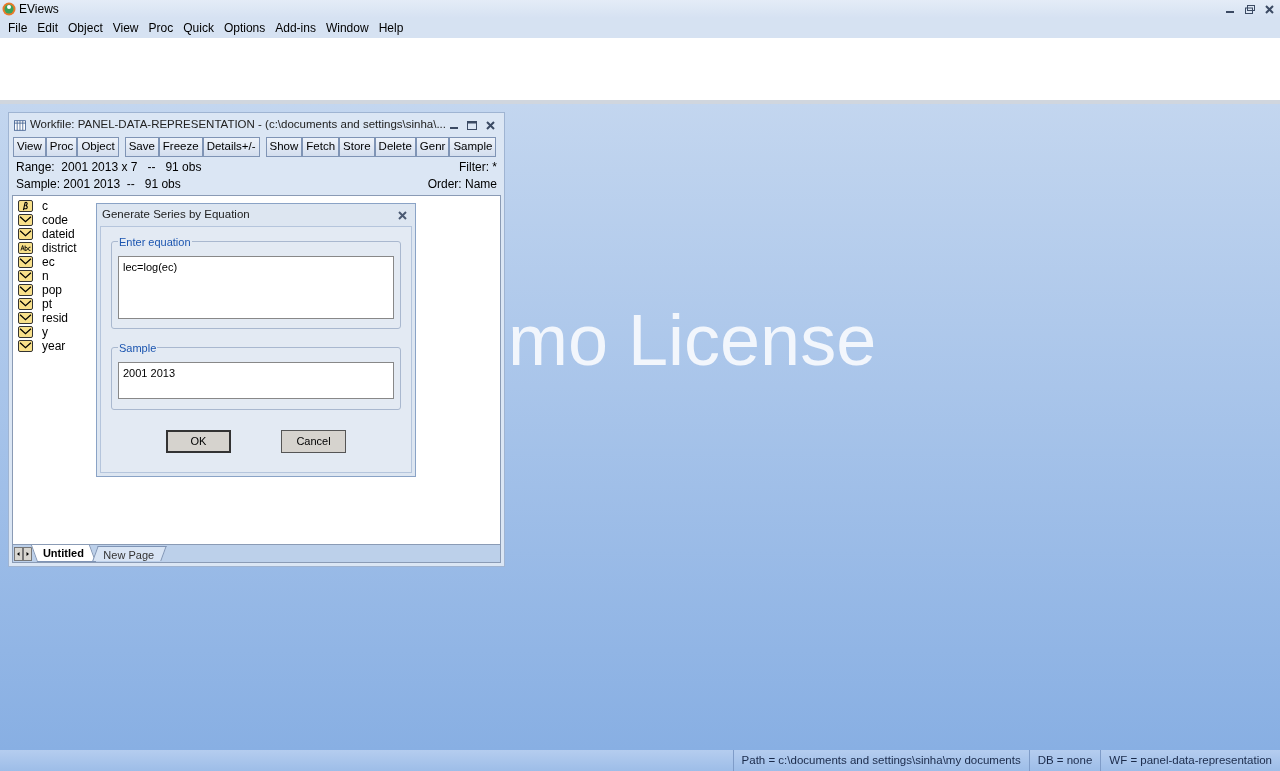 This screenshot has width=1280, height=771. What do you see at coordinates (48, 28) in the screenshot?
I see `menu-item: Edit` at bounding box center [48, 28].